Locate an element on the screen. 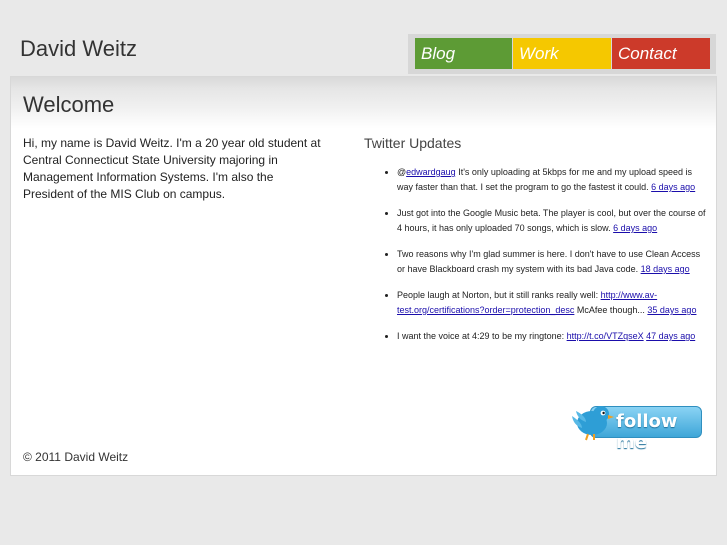 The width and height of the screenshot is (727, 545). tweet-time-link: 35 days ago is located at coordinates (671, 310).